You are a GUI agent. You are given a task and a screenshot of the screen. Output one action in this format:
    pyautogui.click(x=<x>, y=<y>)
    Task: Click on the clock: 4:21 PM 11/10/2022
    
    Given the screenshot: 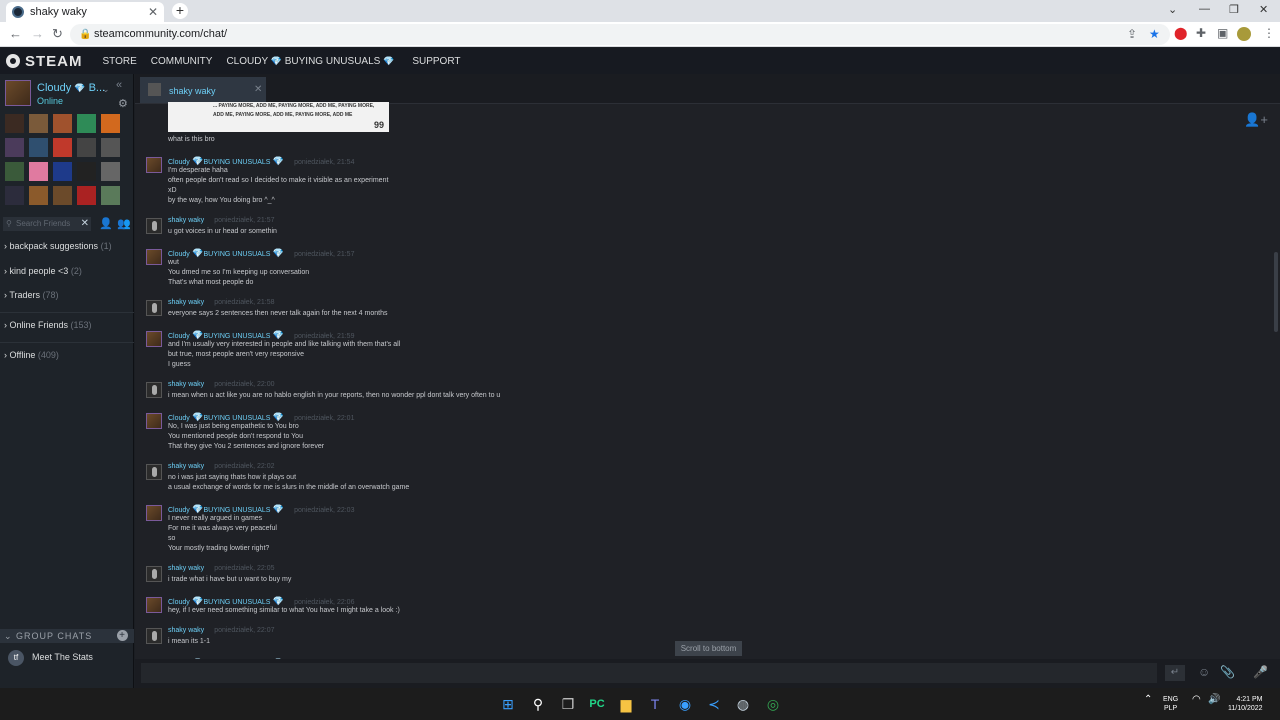 What is the action you would take?
    pyautogui.click(x=1245, y=704)
    